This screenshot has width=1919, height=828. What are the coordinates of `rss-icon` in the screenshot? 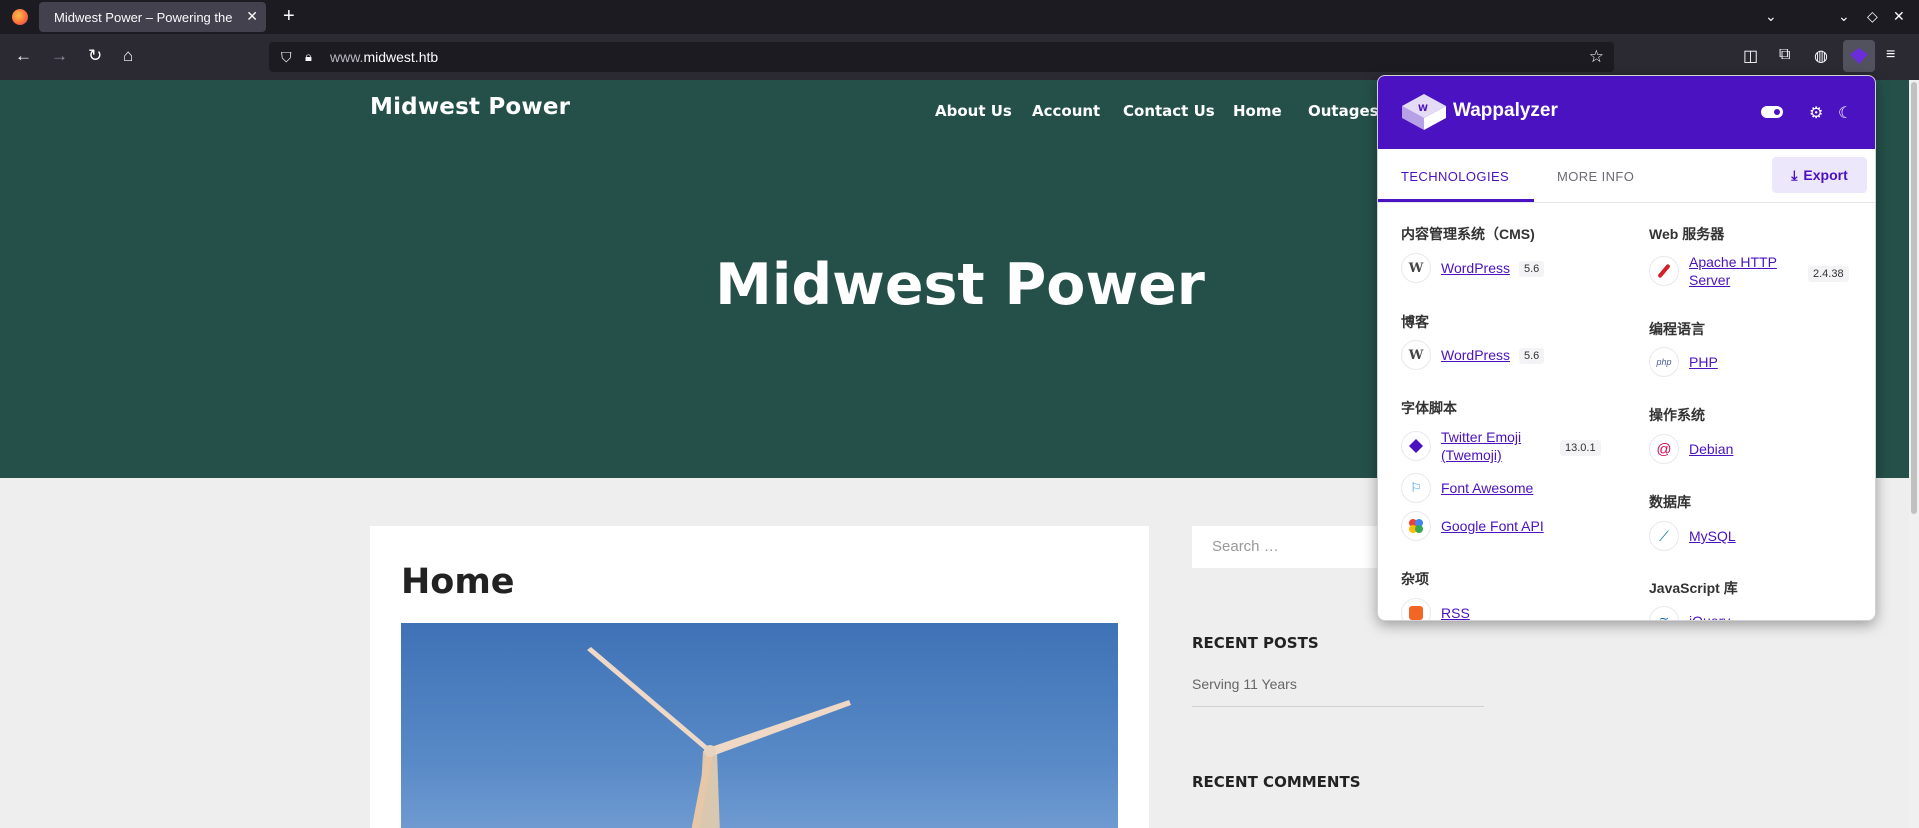 It's located at (1416, 609).